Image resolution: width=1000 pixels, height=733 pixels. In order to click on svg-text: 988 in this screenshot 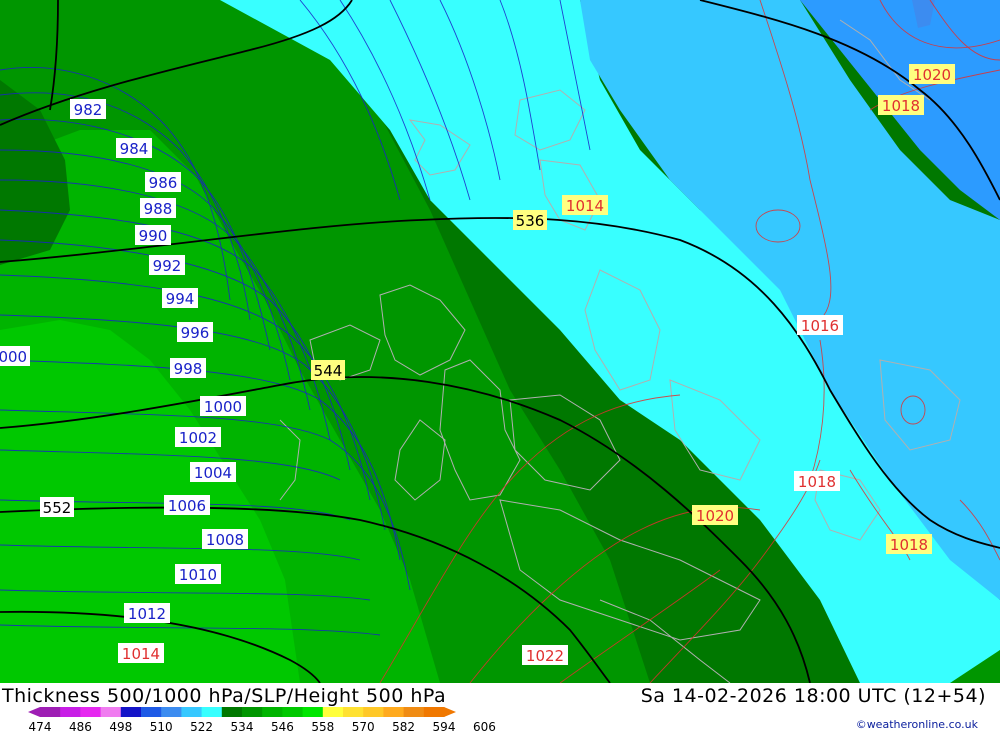, I will do `click(158, 209)`.